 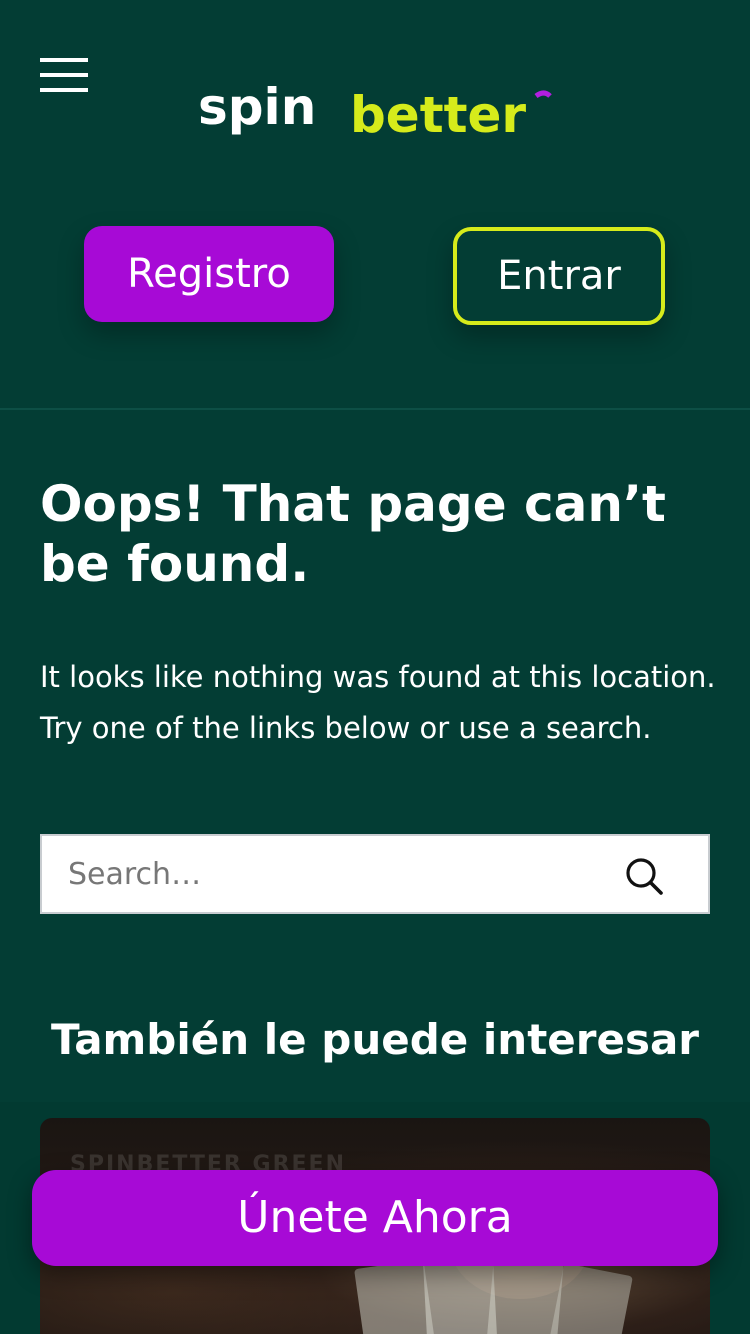 I want to click on register-button: Registro, so click(x=209, y=274).